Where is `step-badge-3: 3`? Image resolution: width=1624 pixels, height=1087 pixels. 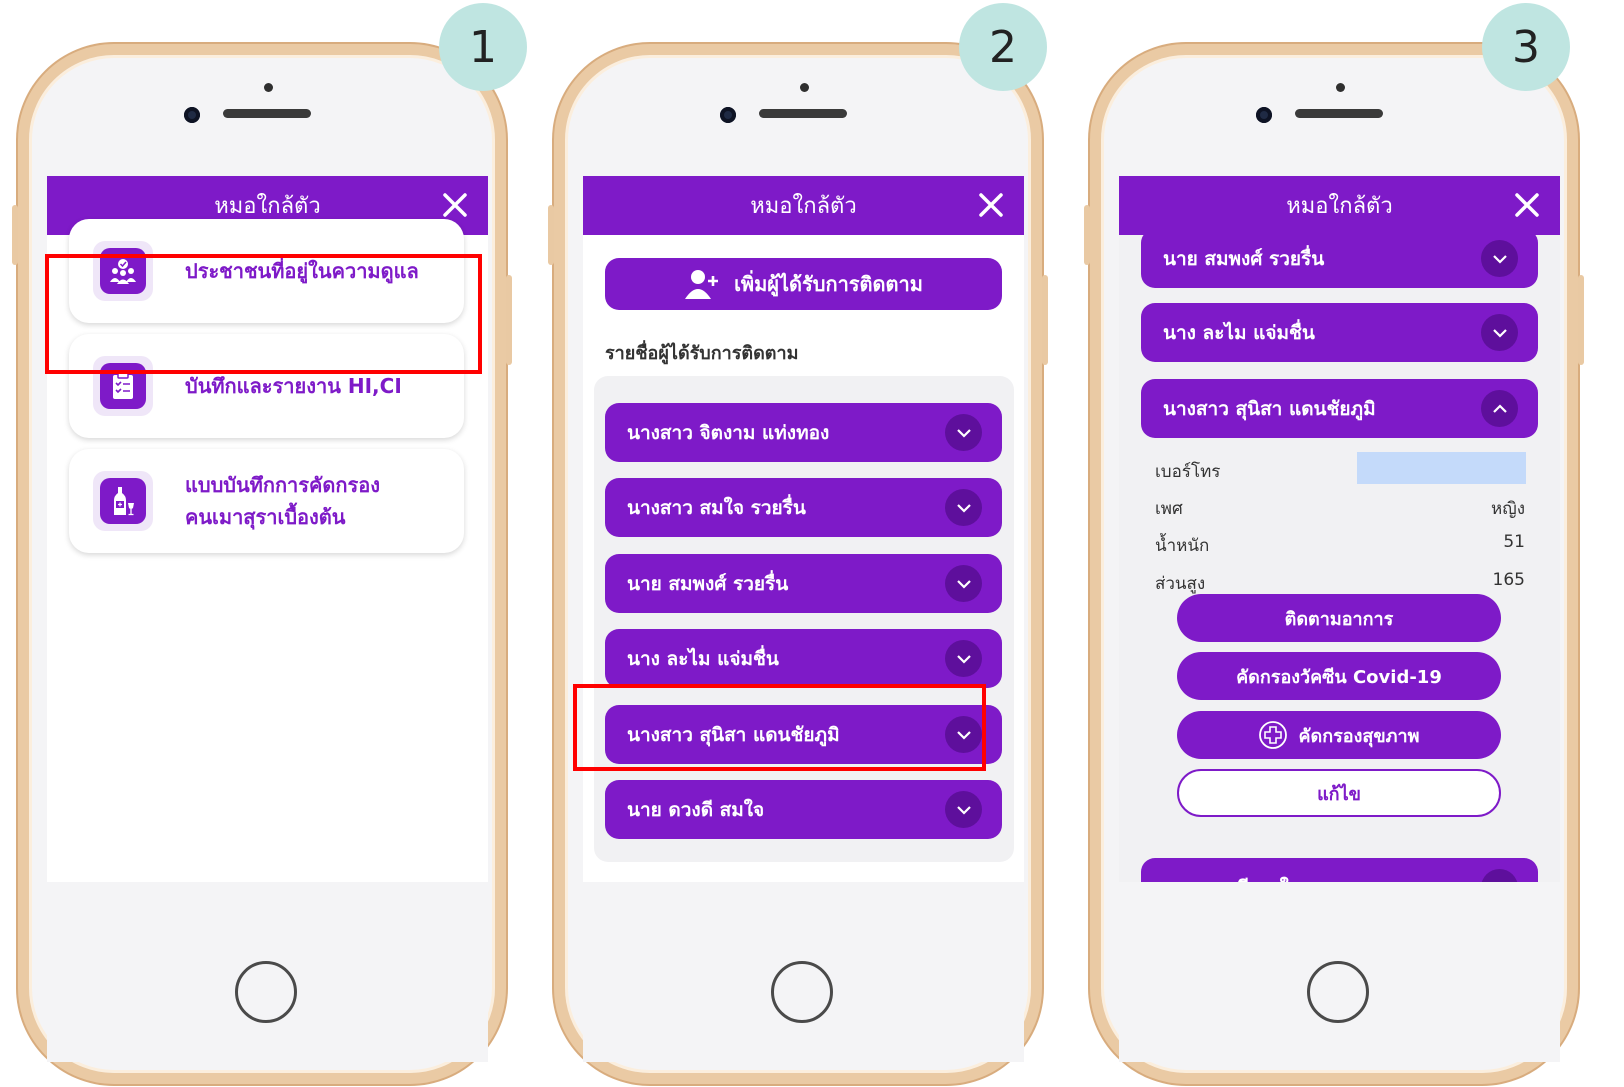
step-badge-3: 3 is located at coordinates (1526, 47).